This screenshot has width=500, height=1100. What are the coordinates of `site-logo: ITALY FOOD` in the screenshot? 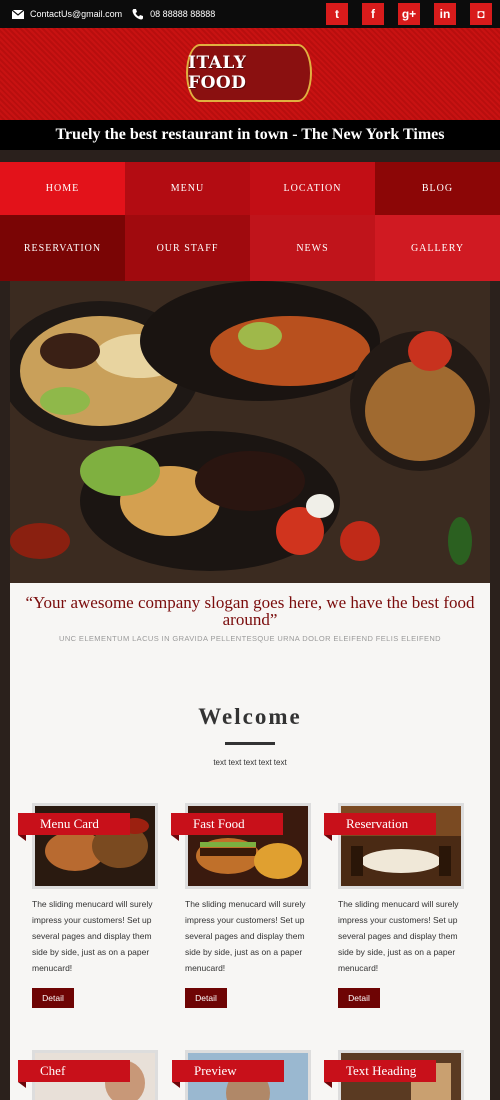 It's located at (249, 73).